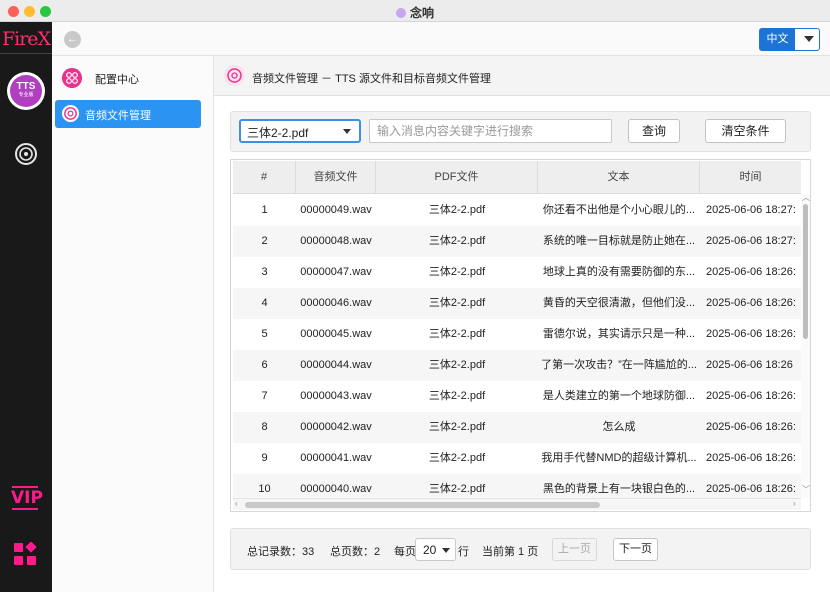  I want to click on per-page-suffix: 行, so click(463, 552).